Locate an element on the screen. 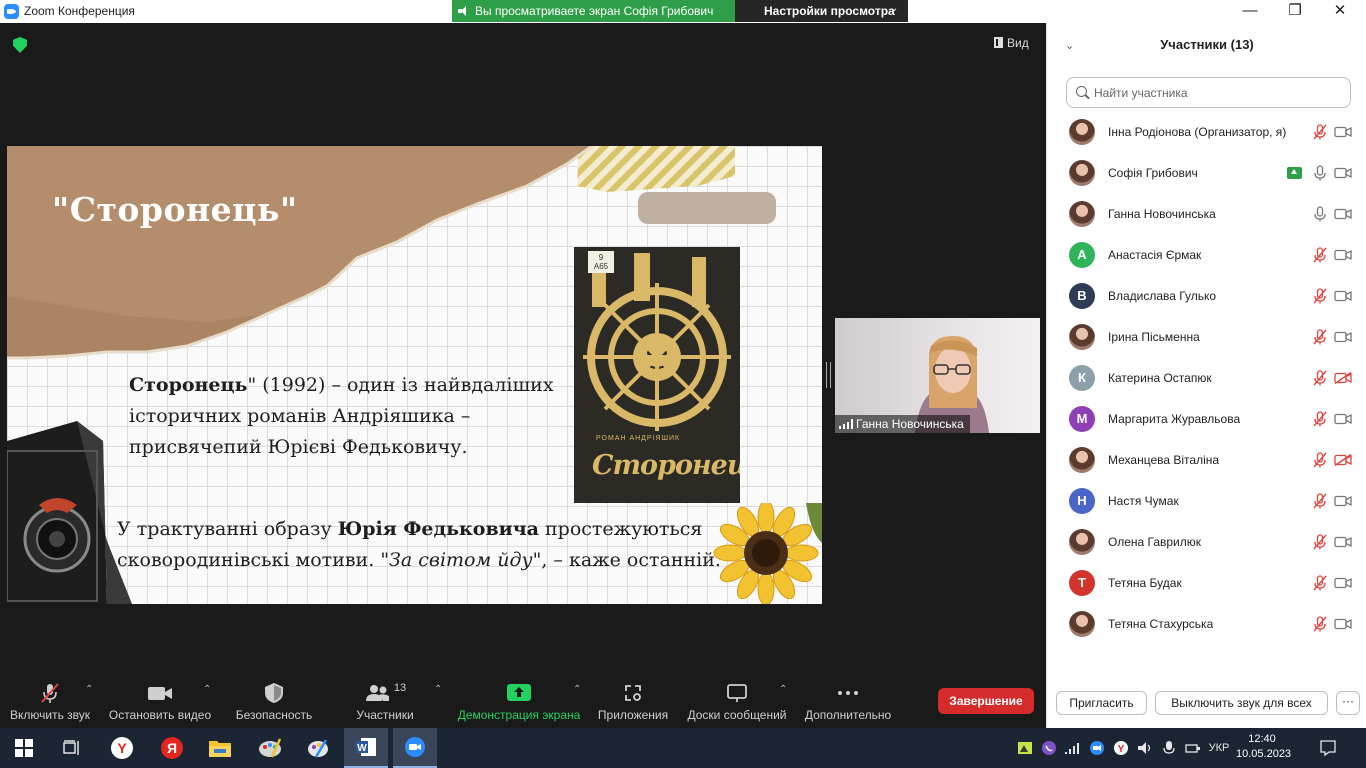 This screenshot has width=1366, height=768. close-button: ✕ is located at coordinates (1340, 11).